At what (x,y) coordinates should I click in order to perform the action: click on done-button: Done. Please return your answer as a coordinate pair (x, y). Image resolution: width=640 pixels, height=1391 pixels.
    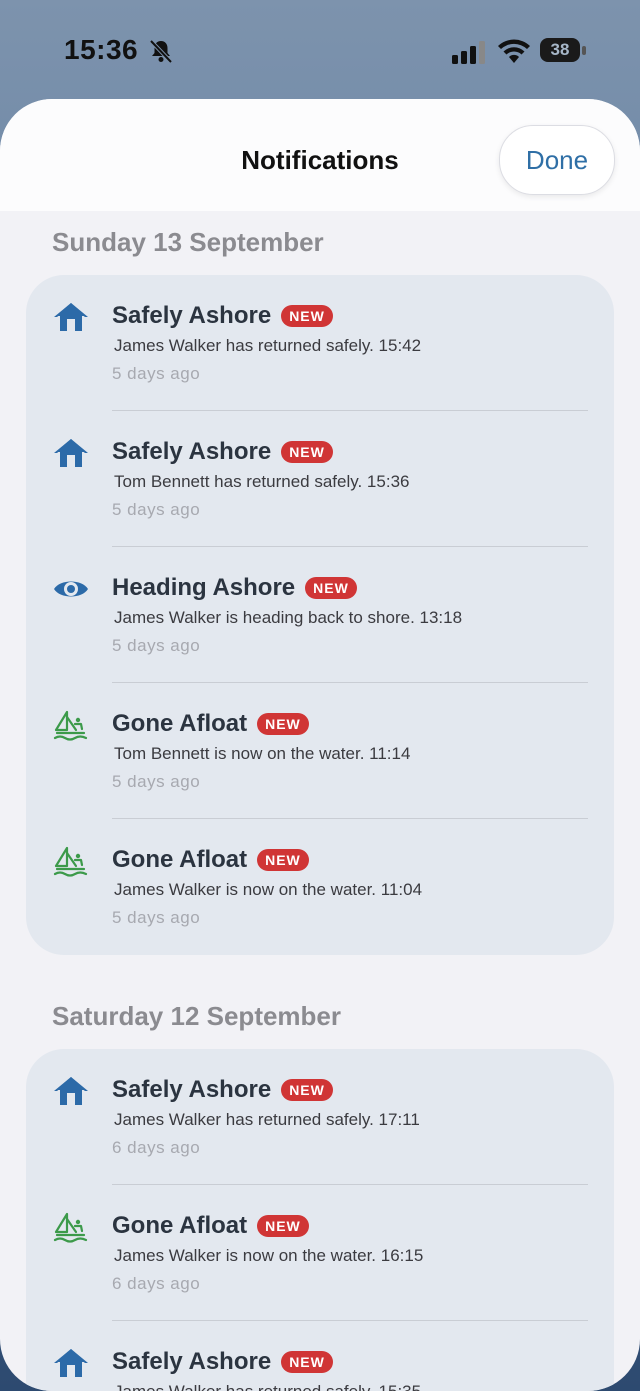
    Looking at the image, I should click on (557, 160).